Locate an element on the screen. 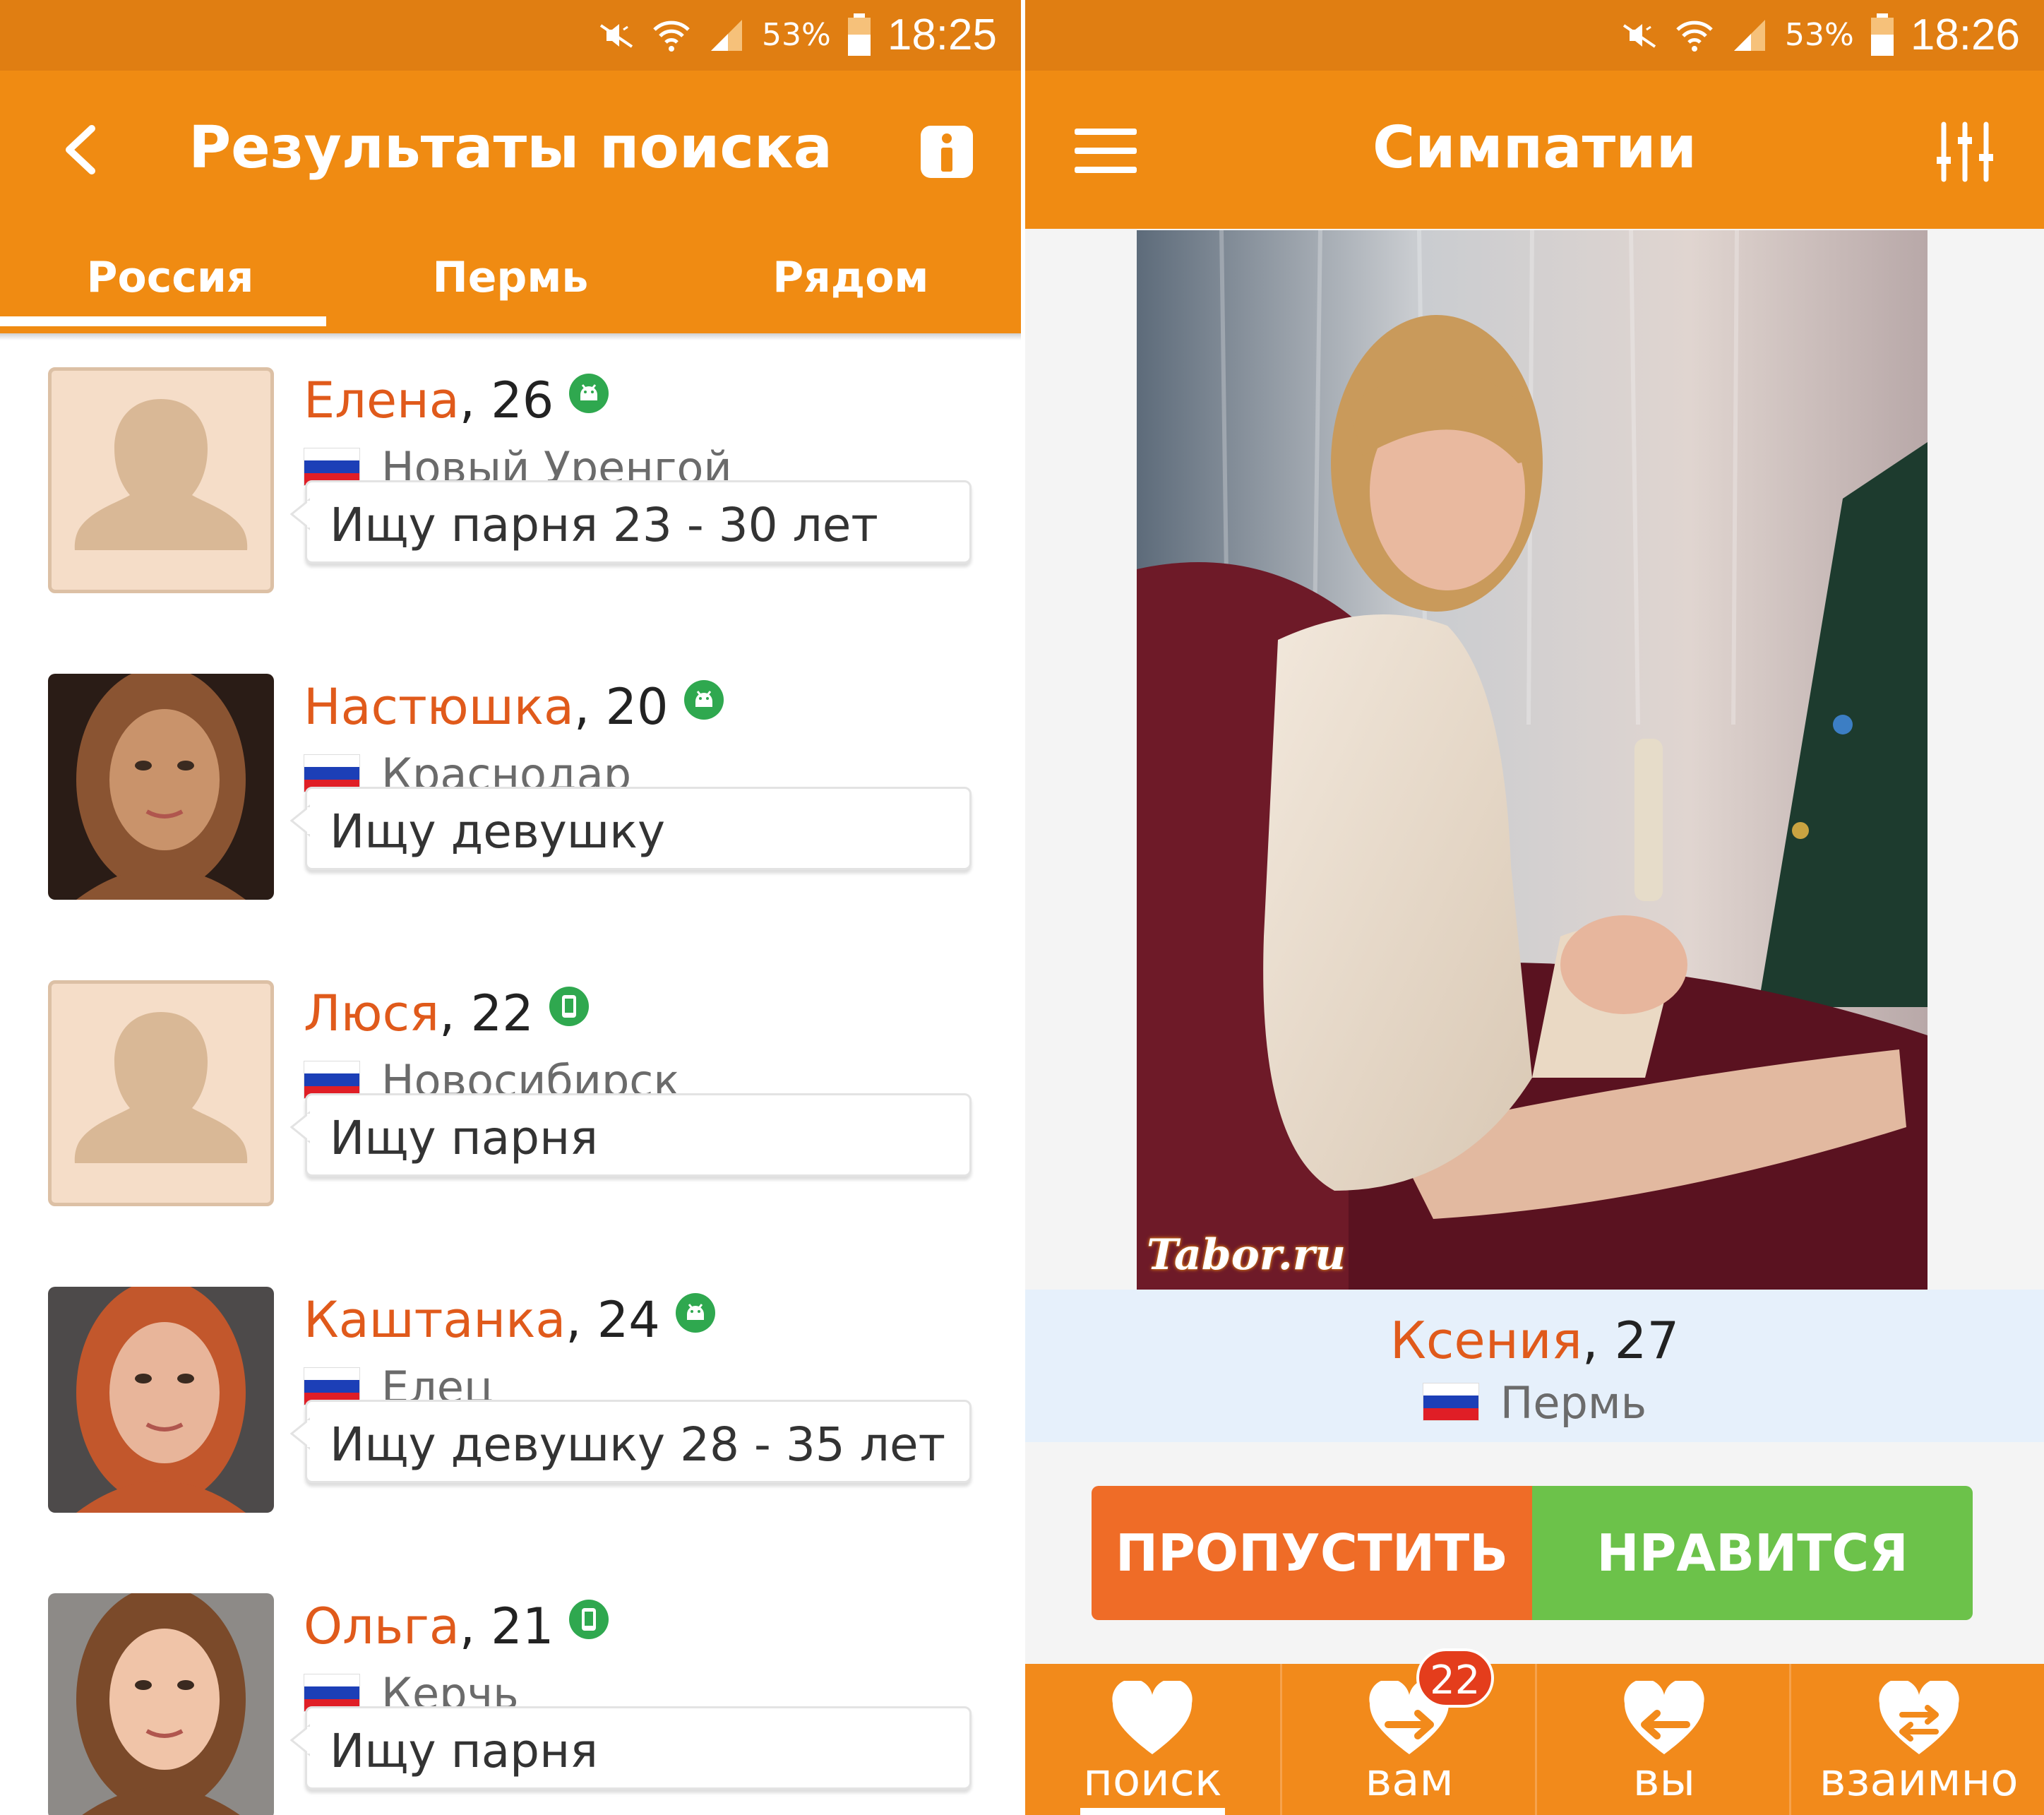 This screenshot has width=2044, height=1815. seeking-text: Ищу девушку 28 - 35 лет is located at coordinates (638, 1445).